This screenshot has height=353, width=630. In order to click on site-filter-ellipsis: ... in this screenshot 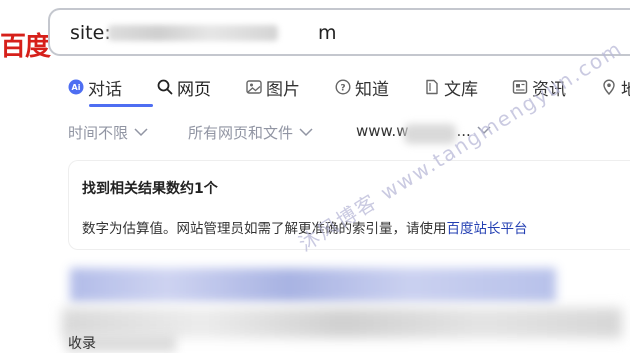, I will do `click(463, 131)`.